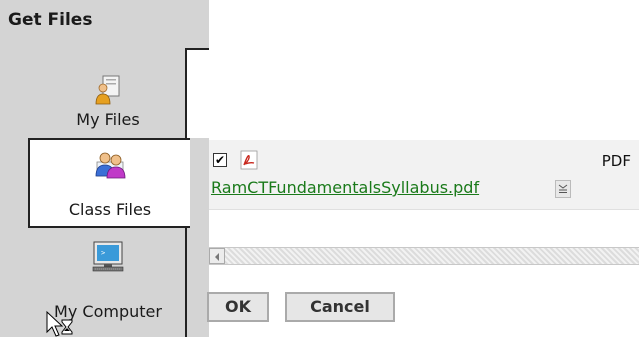  Describe the element at coordinates (59, 323) in the screenshot. I see `busy-cursor-icon` at that location.